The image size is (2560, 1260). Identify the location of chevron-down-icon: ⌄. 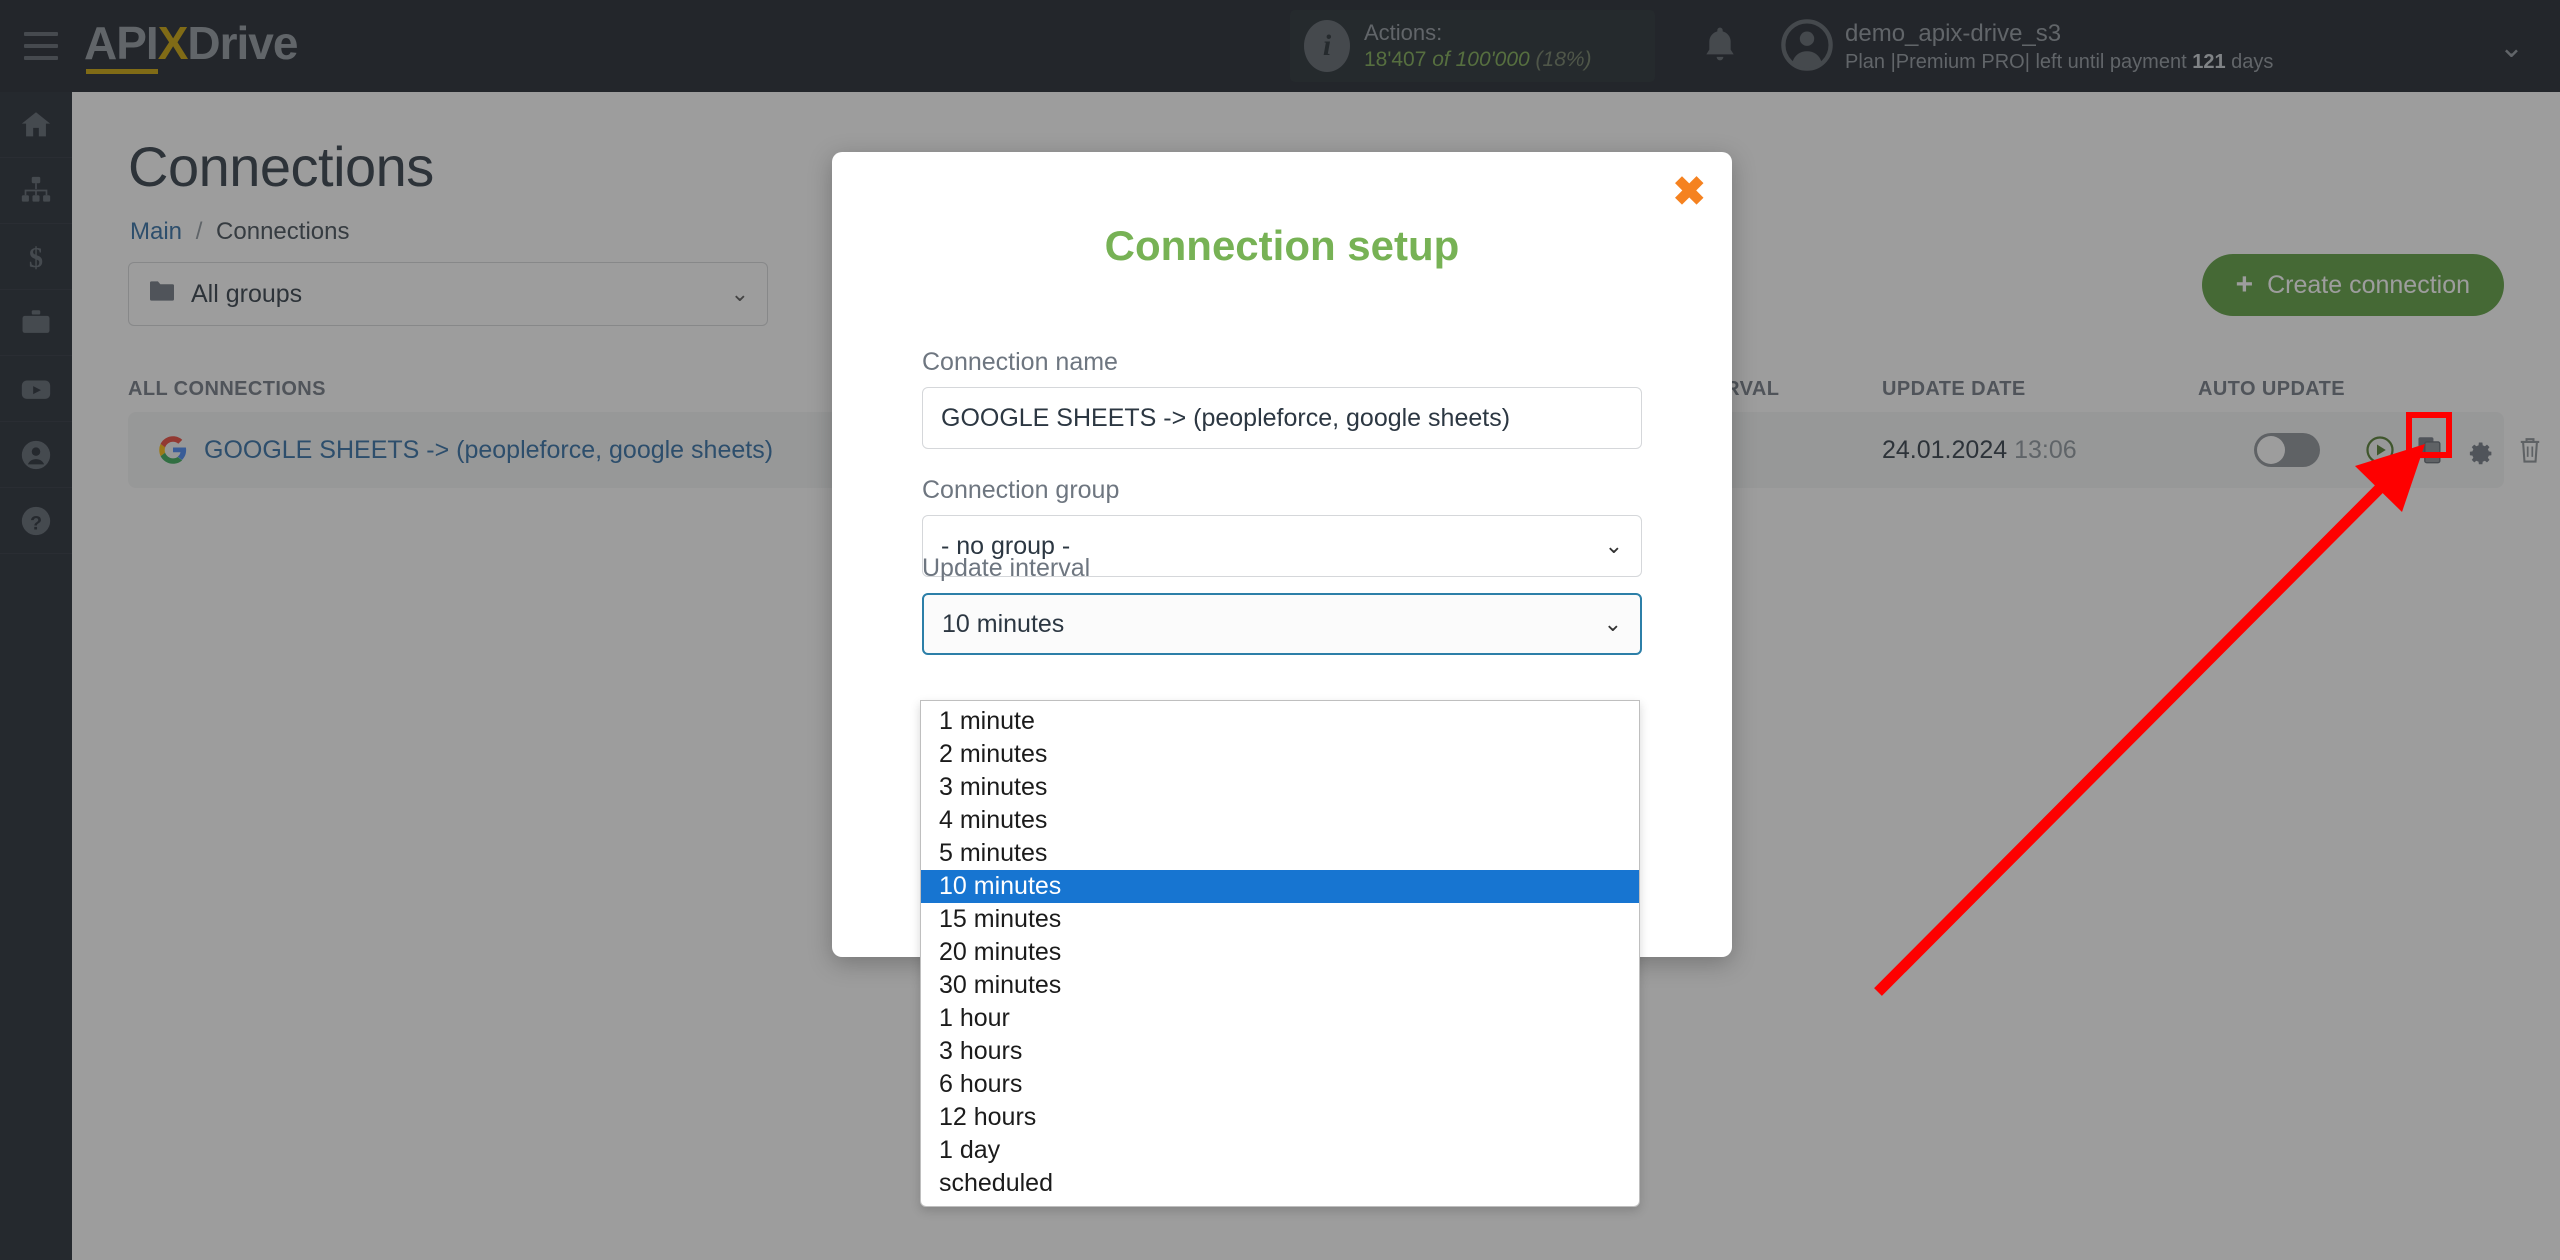
(1612, 623).